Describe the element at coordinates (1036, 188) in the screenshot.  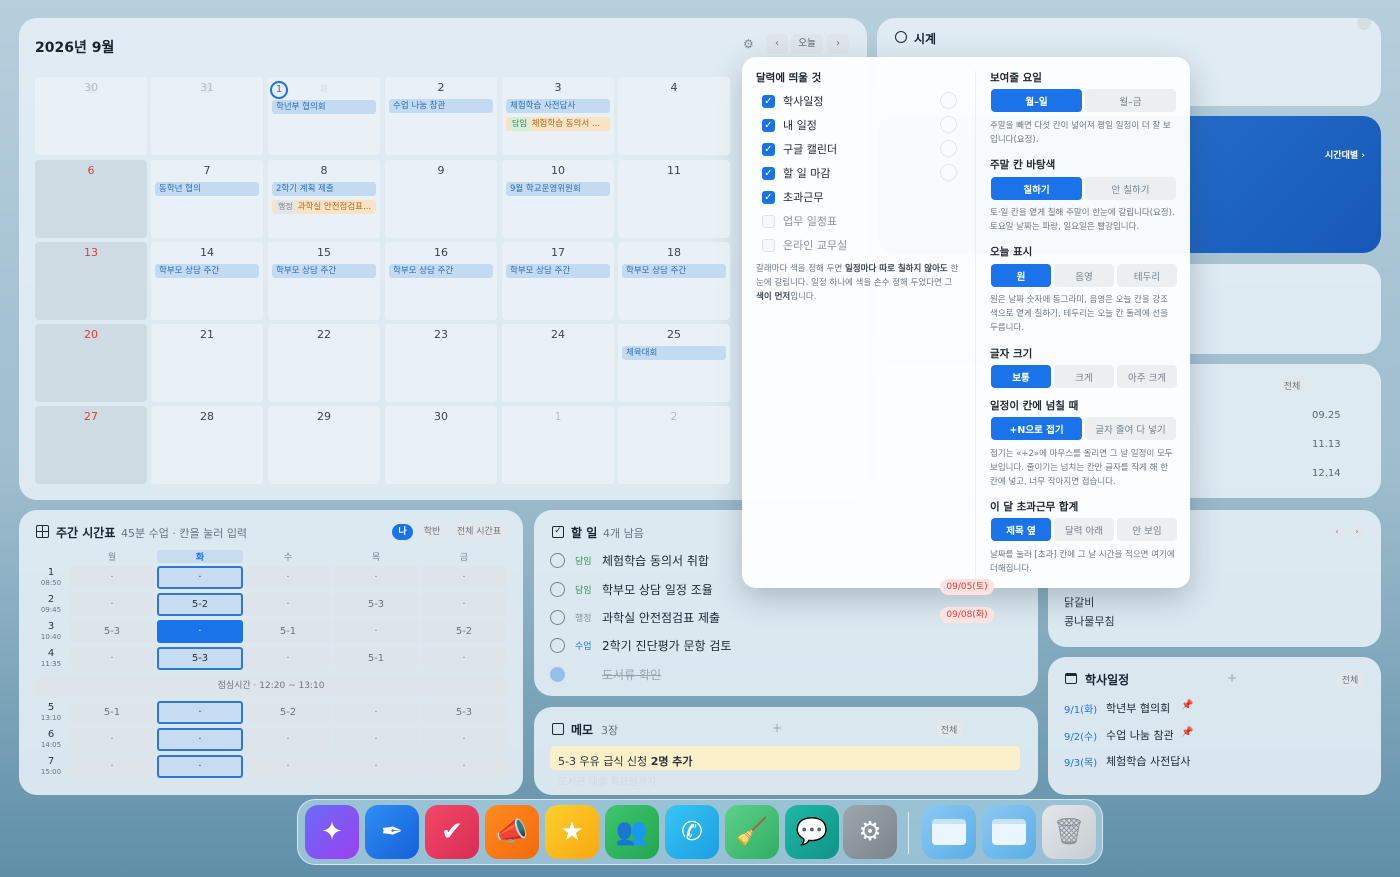
I see `setting-option-button: 칠하기` at that location.